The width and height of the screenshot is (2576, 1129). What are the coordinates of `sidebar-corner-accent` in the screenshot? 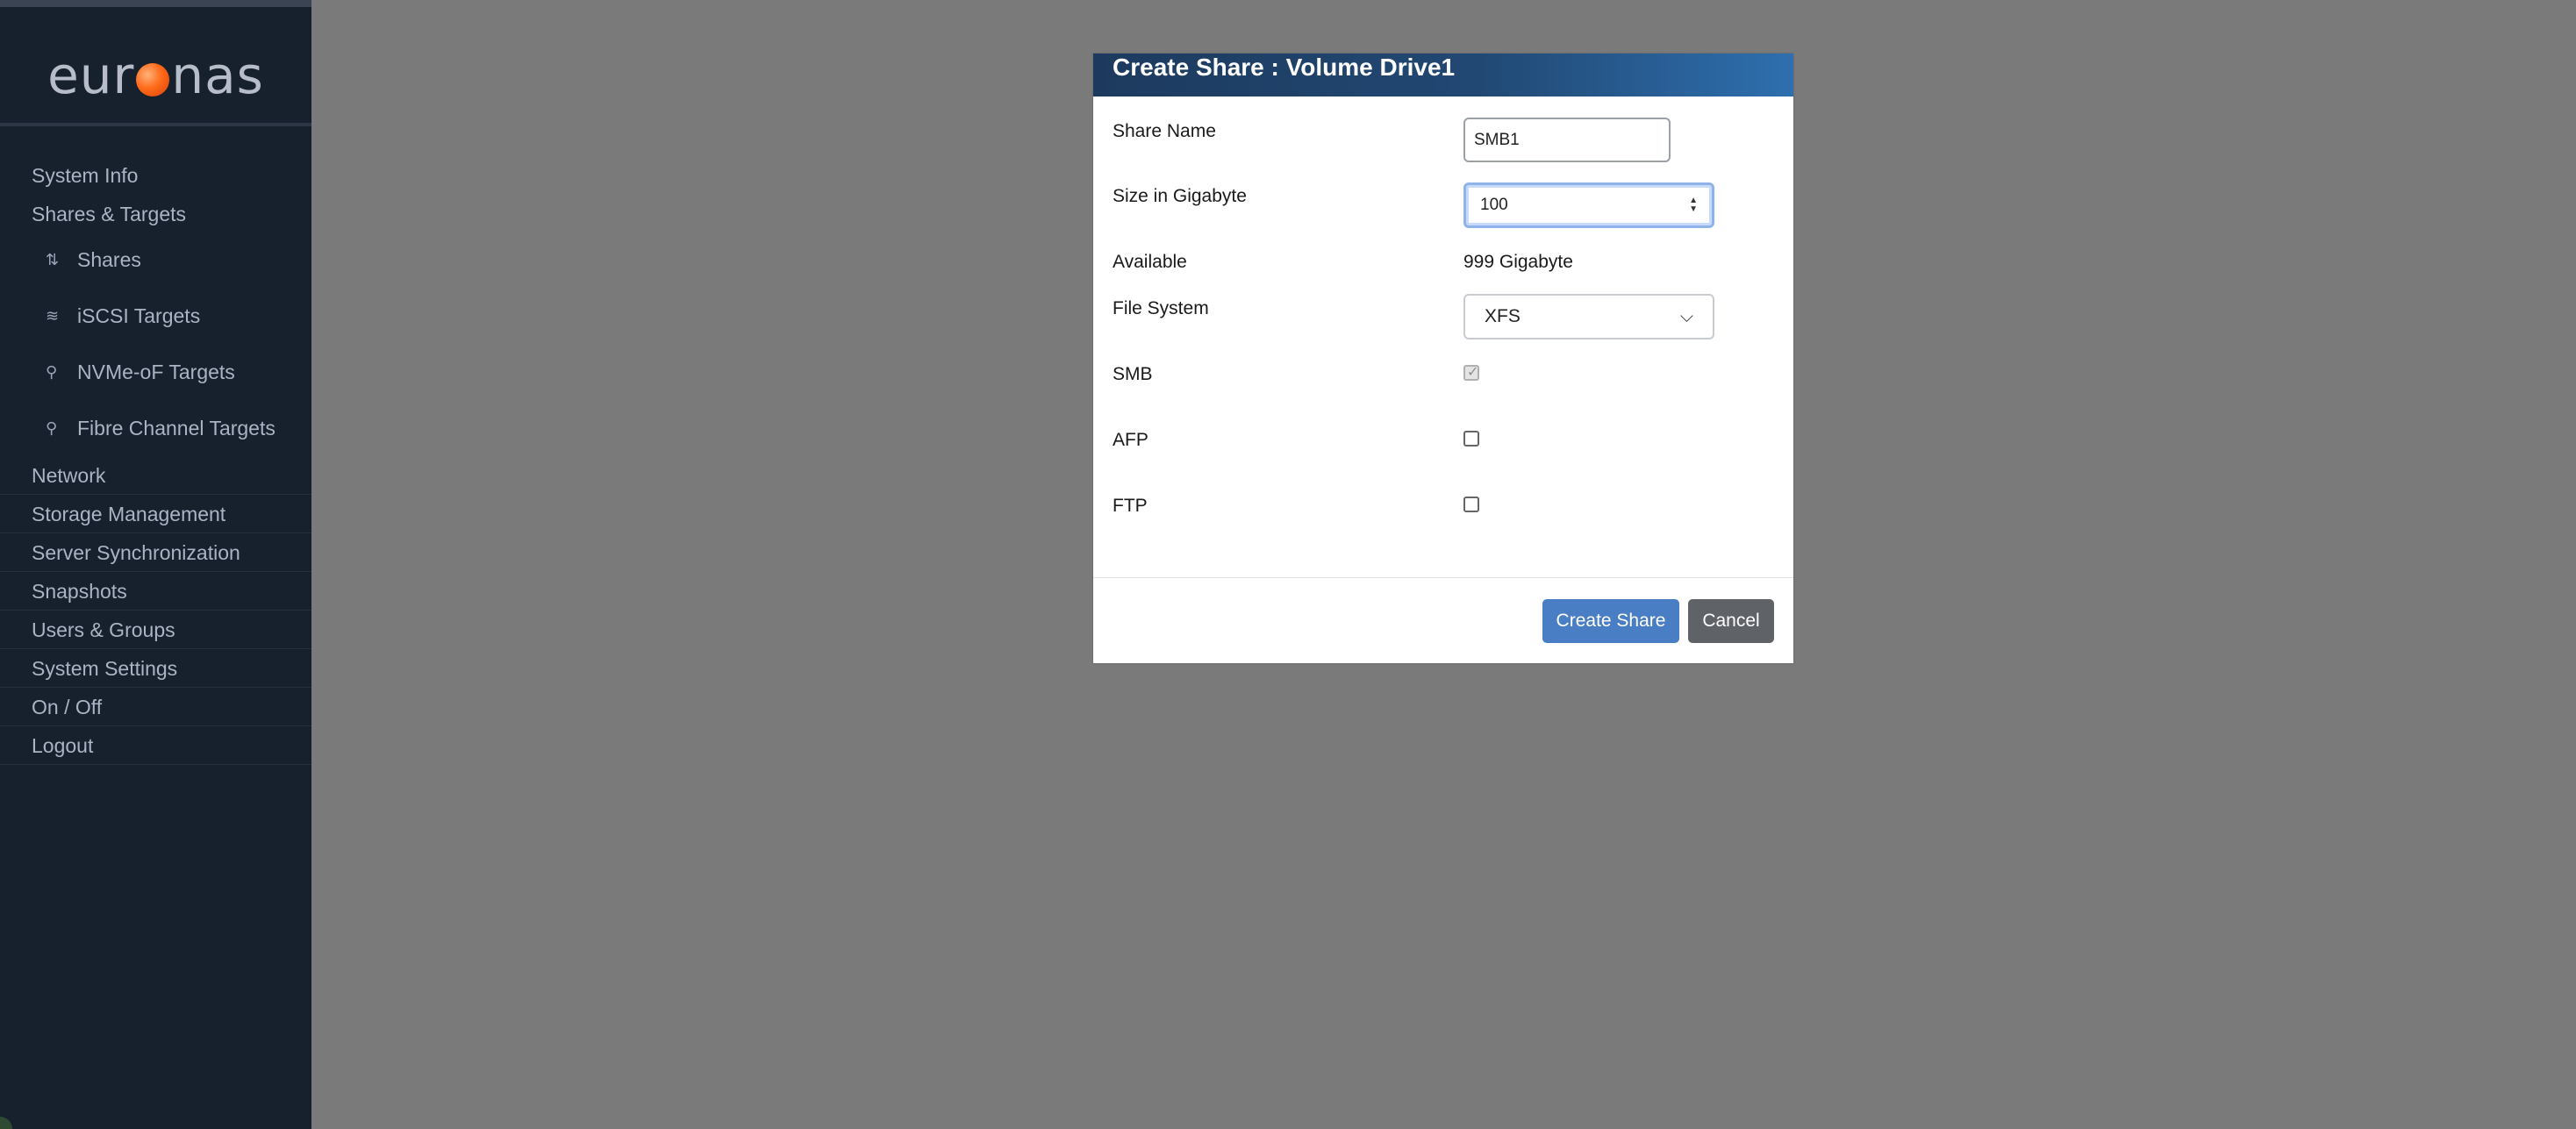 It's located at (6, 1123).